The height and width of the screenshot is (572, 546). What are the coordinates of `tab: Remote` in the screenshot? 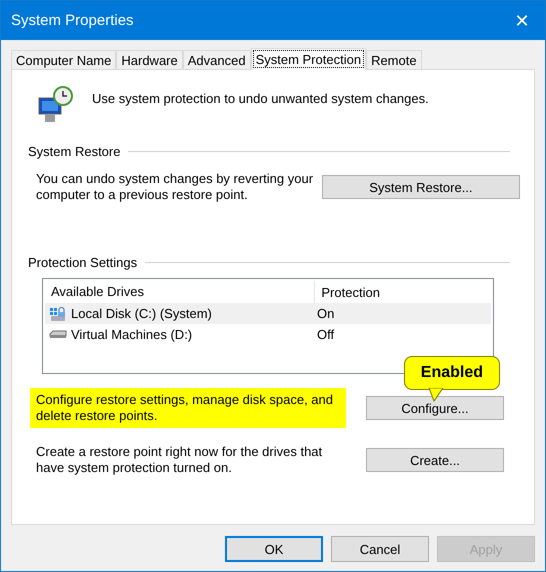 It's located at (394, 59).